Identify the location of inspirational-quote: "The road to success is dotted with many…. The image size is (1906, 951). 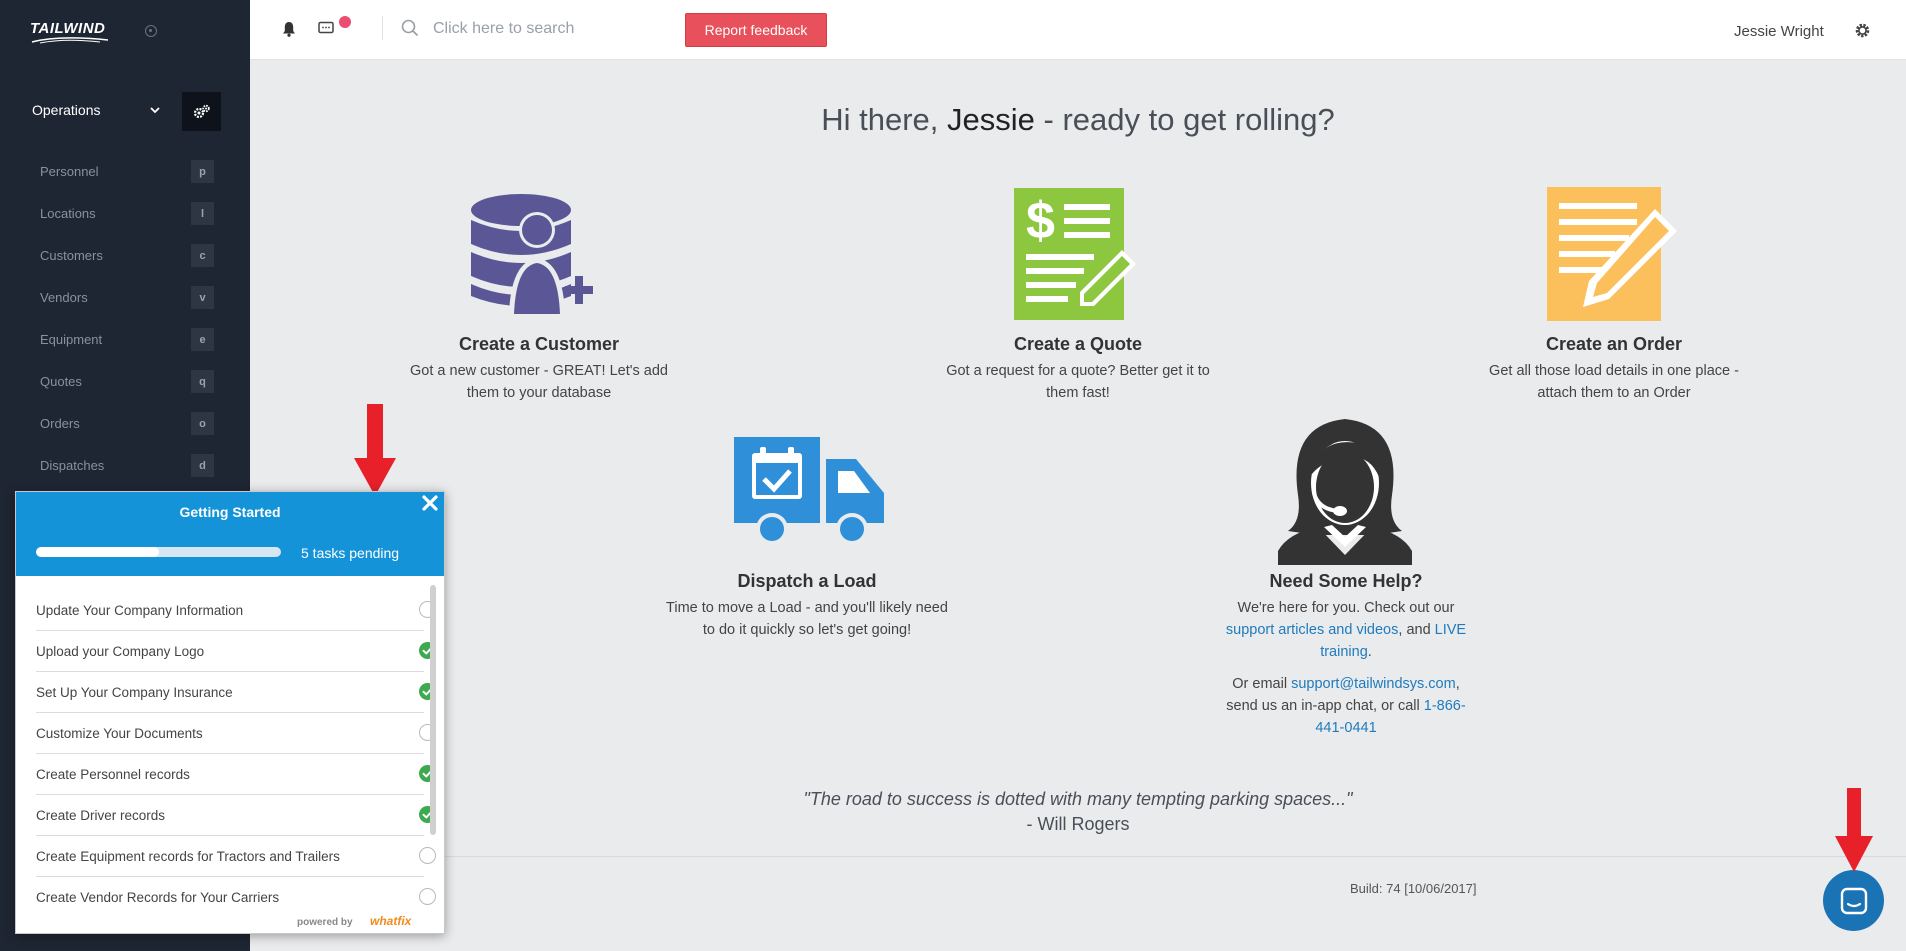
(1078, 812).